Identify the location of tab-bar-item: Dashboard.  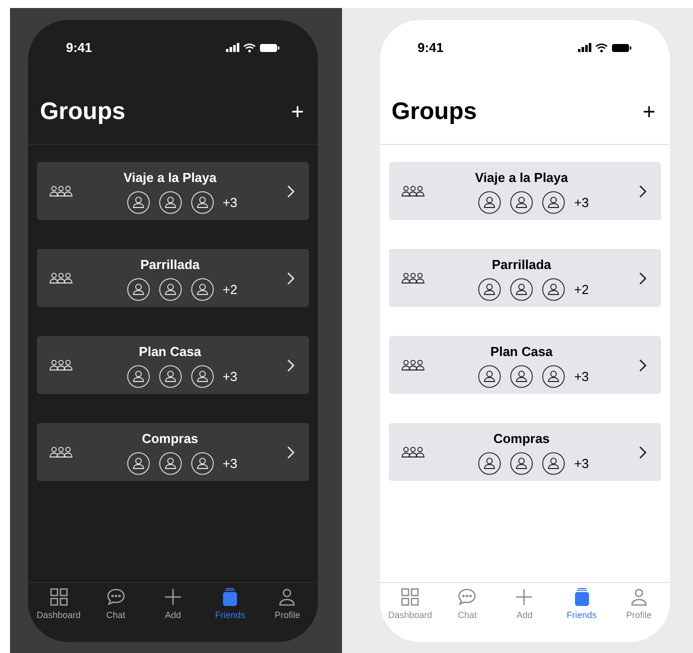
(58, 614).